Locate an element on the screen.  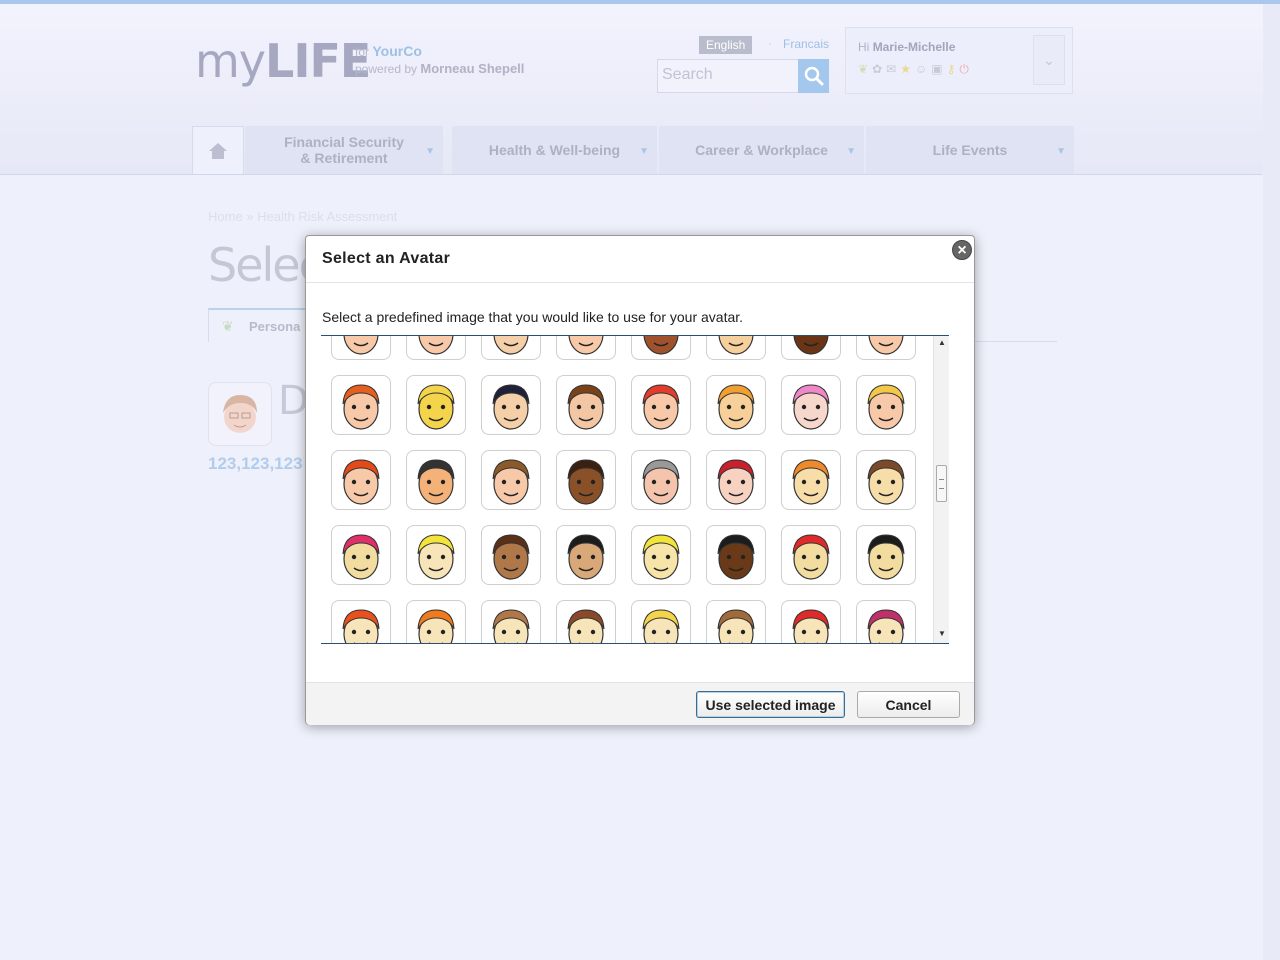
use-selected-image-button: Use selected image is located at coordinates (770, 704).